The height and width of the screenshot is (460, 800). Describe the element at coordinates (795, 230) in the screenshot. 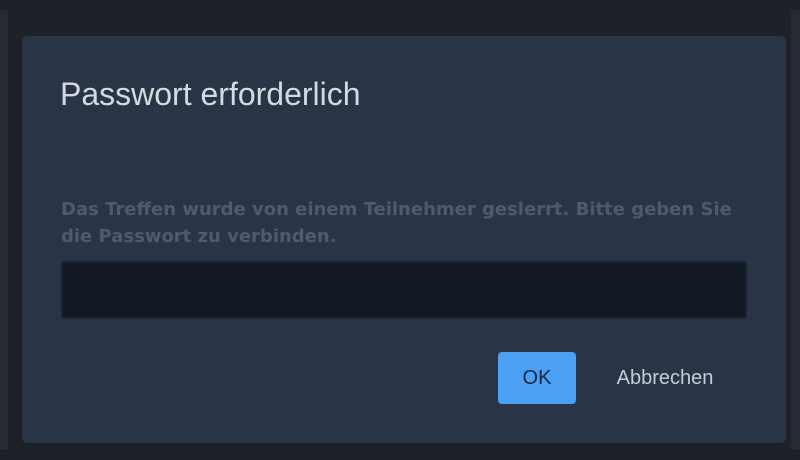

I see `background-window-edge-right` at that location.